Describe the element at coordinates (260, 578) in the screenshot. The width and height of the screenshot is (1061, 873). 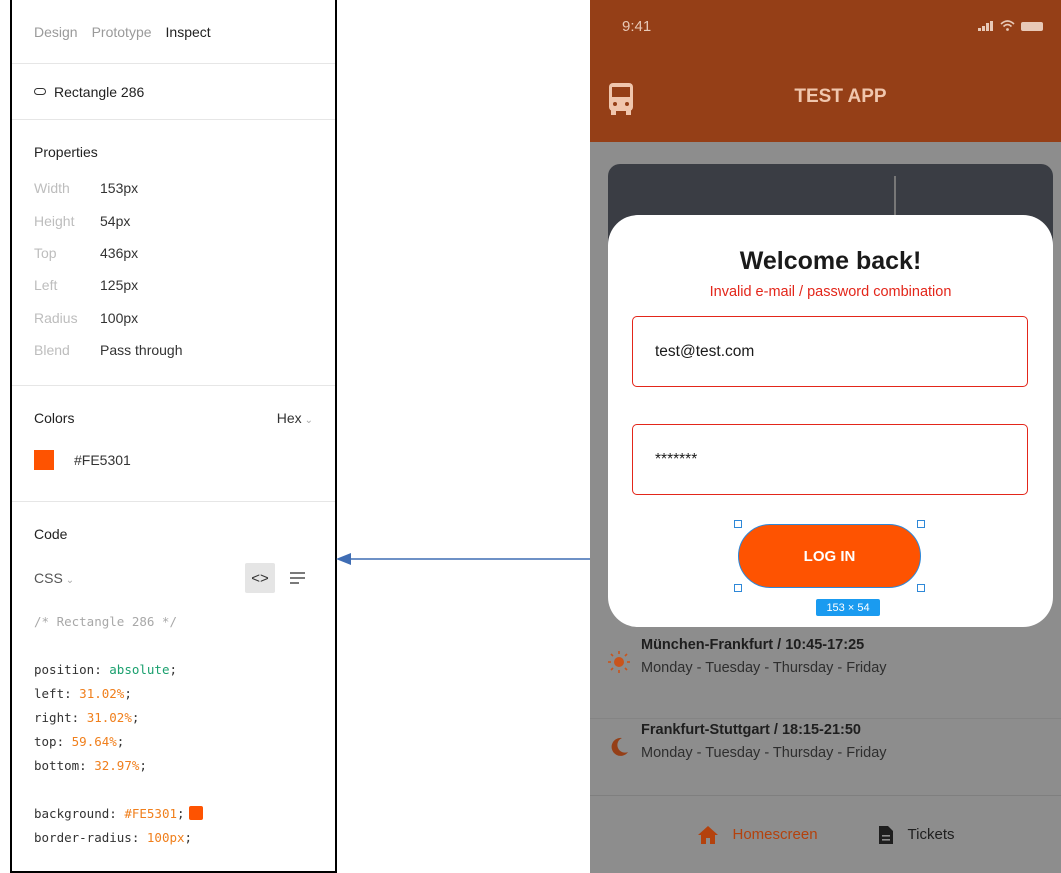
I see `code-view-icon: <>` at that location.